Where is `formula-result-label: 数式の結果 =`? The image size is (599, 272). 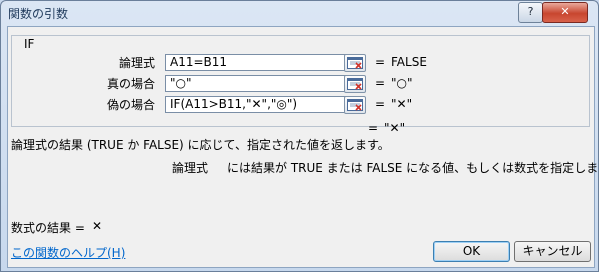
formula-result-label: 数式の結果 = is located at coordinates (48, 228).